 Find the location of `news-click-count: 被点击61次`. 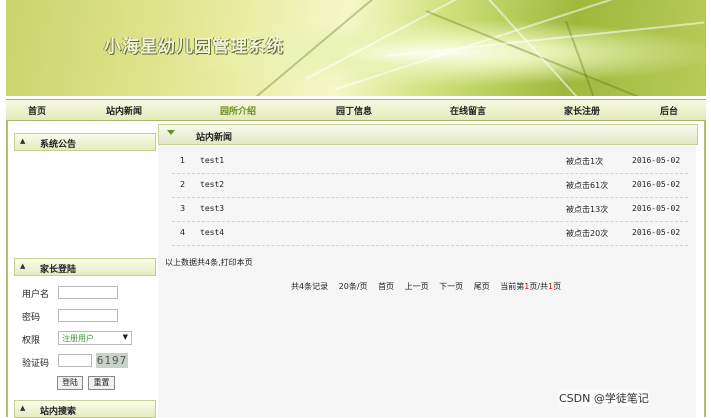

news-click-count: 被点击61次 is located at coordinates (587, 185).